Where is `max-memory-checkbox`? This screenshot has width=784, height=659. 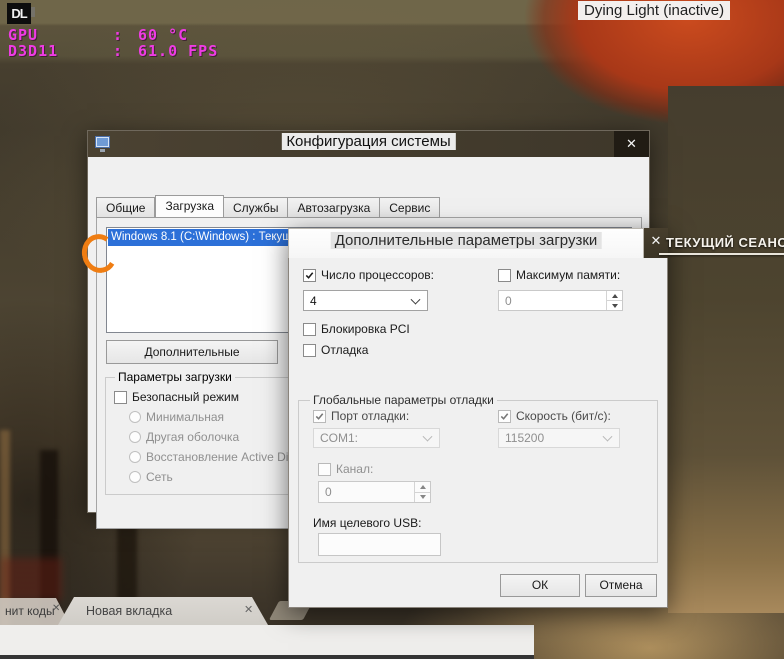 max-memory-checkbox is located at coordinates (504, 275).